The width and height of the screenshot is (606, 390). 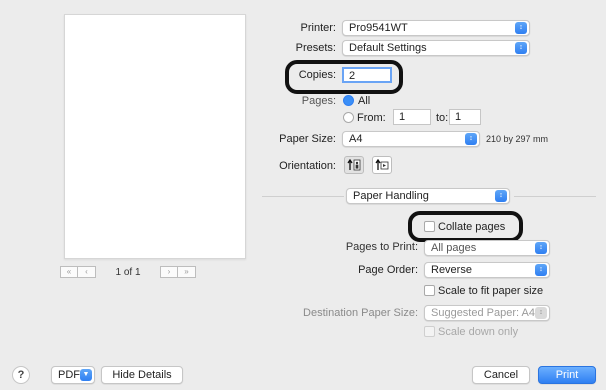 I want to click on destination-paper-size-value: Suggested Paper: A4, so click(x=483, y=313).